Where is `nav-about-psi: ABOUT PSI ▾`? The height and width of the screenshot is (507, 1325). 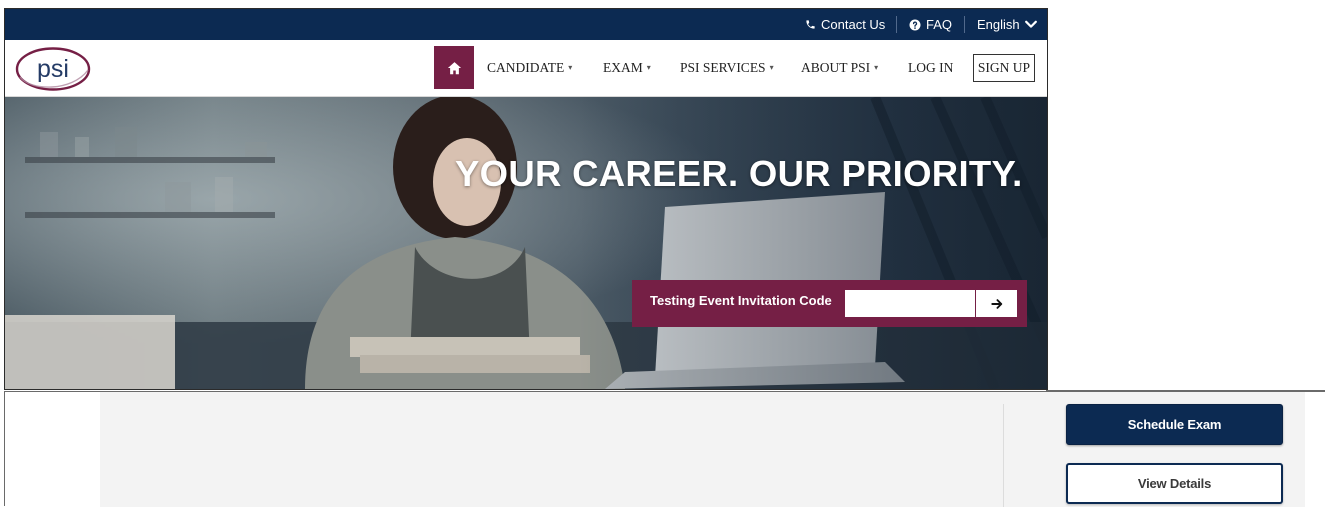 nav-about-psi: ABOUT PSI ▾ is located at coordinates (839, 68).